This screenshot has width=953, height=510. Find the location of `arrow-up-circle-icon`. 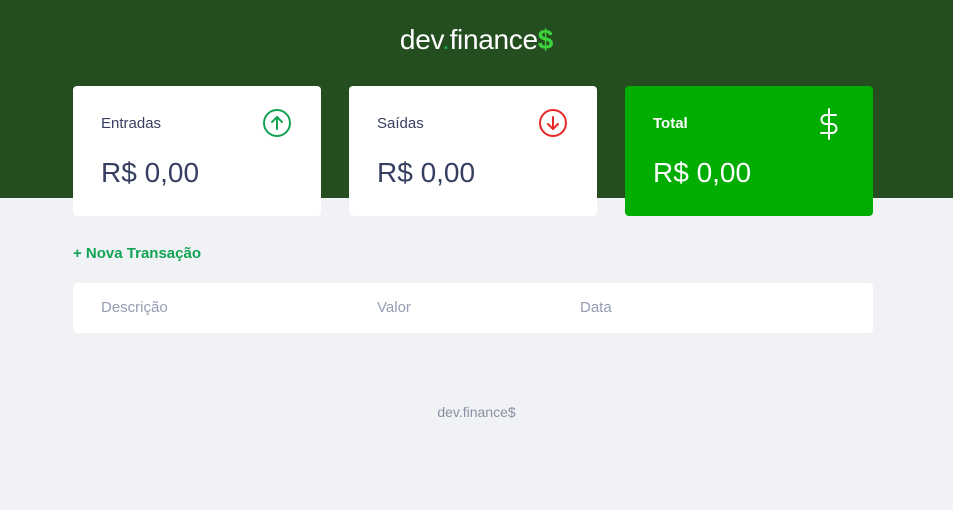

arrow-up-circle-icon is located at coordinates (277, 123).